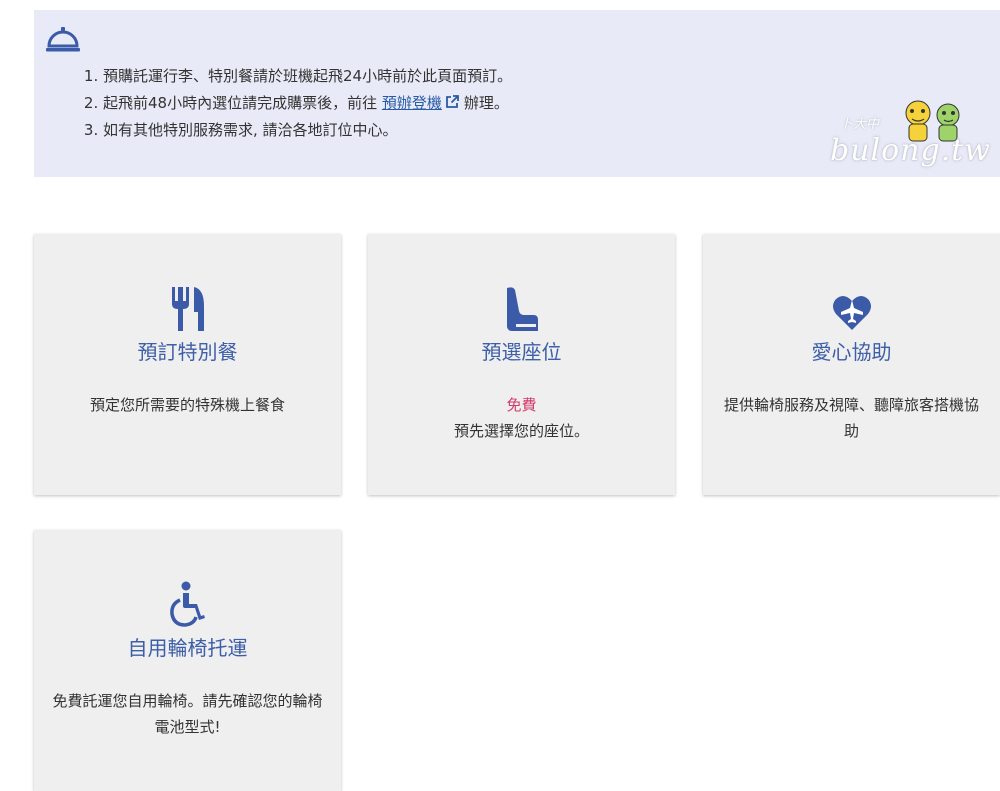  What do you see at coordinates (187, 604) in the screenshot?
I see `wheelchair-icon` at bounding box center [187, 604].